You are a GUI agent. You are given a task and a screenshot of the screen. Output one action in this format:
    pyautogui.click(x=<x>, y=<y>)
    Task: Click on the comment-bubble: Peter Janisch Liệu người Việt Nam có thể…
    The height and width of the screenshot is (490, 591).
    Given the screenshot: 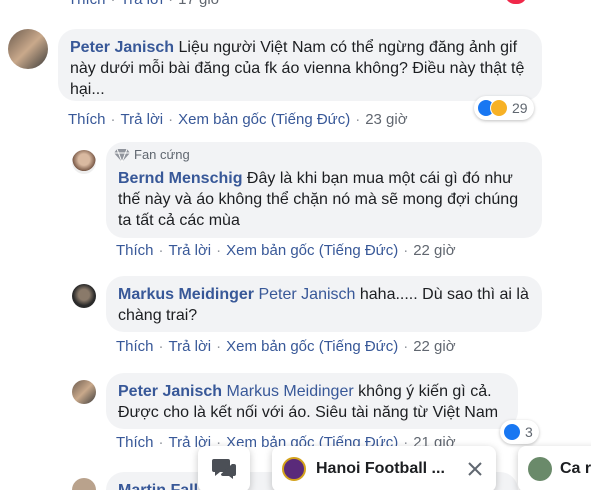 What is the action you would take?
    pyautogui.click(x=300, y=65)
    